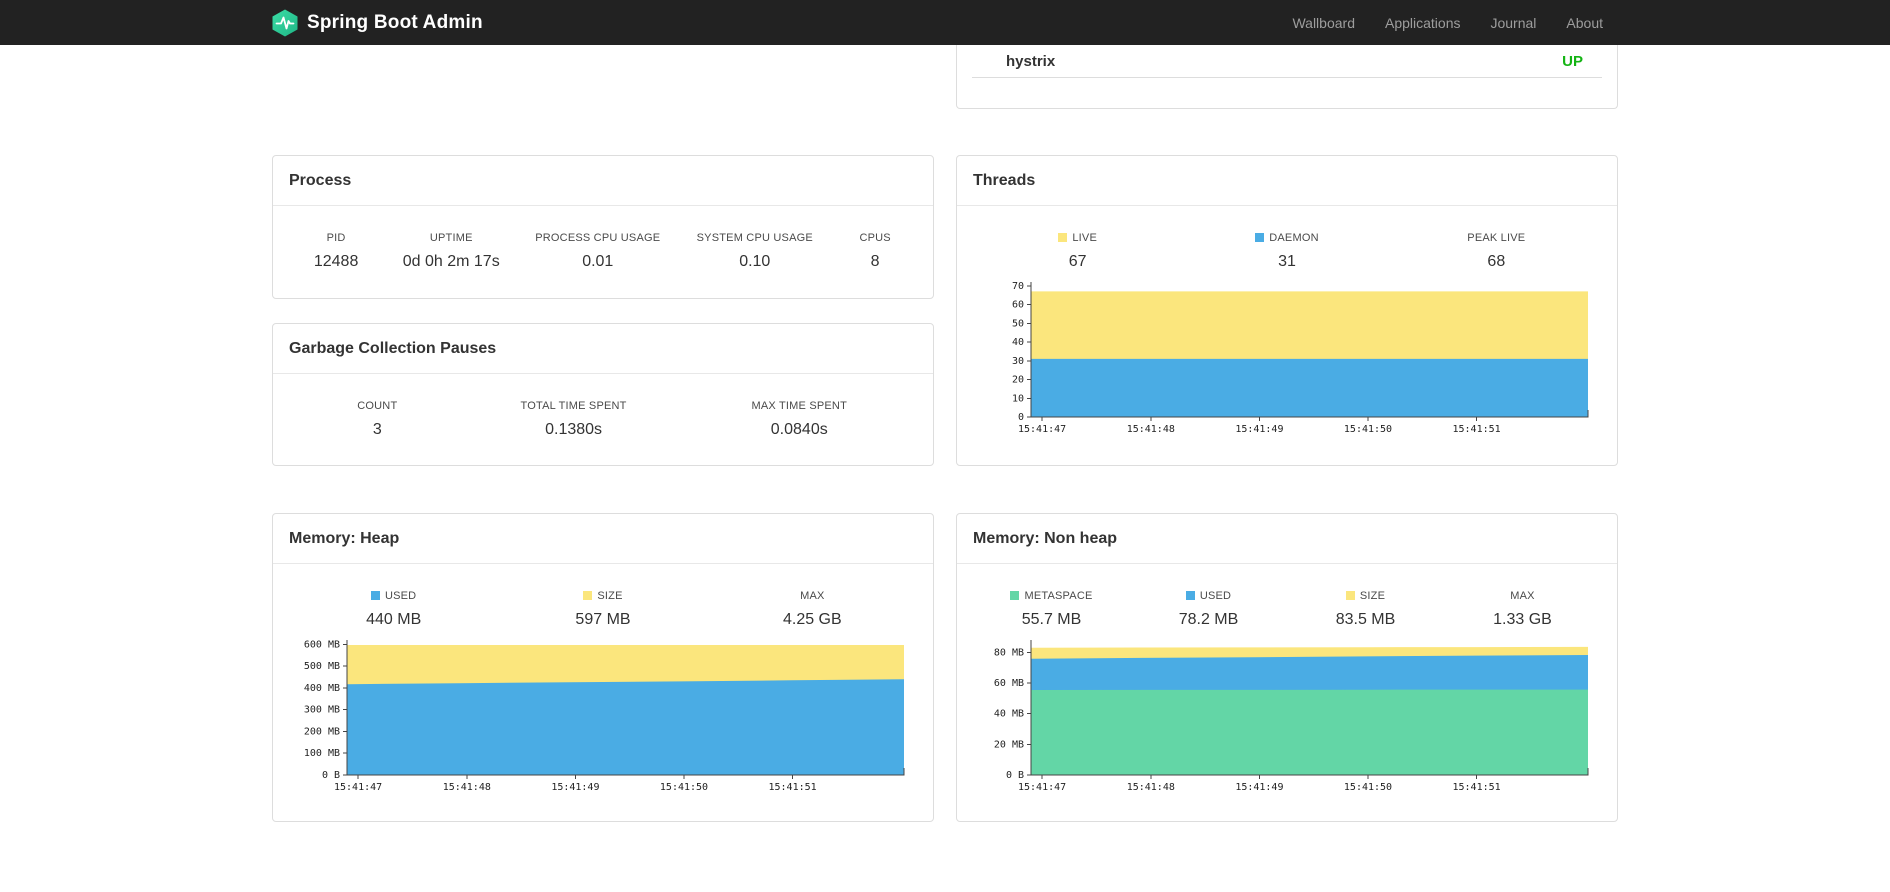 The image size is (1890, 892). I want to click on nav-link-journal: Journal, so click(1513, 23).